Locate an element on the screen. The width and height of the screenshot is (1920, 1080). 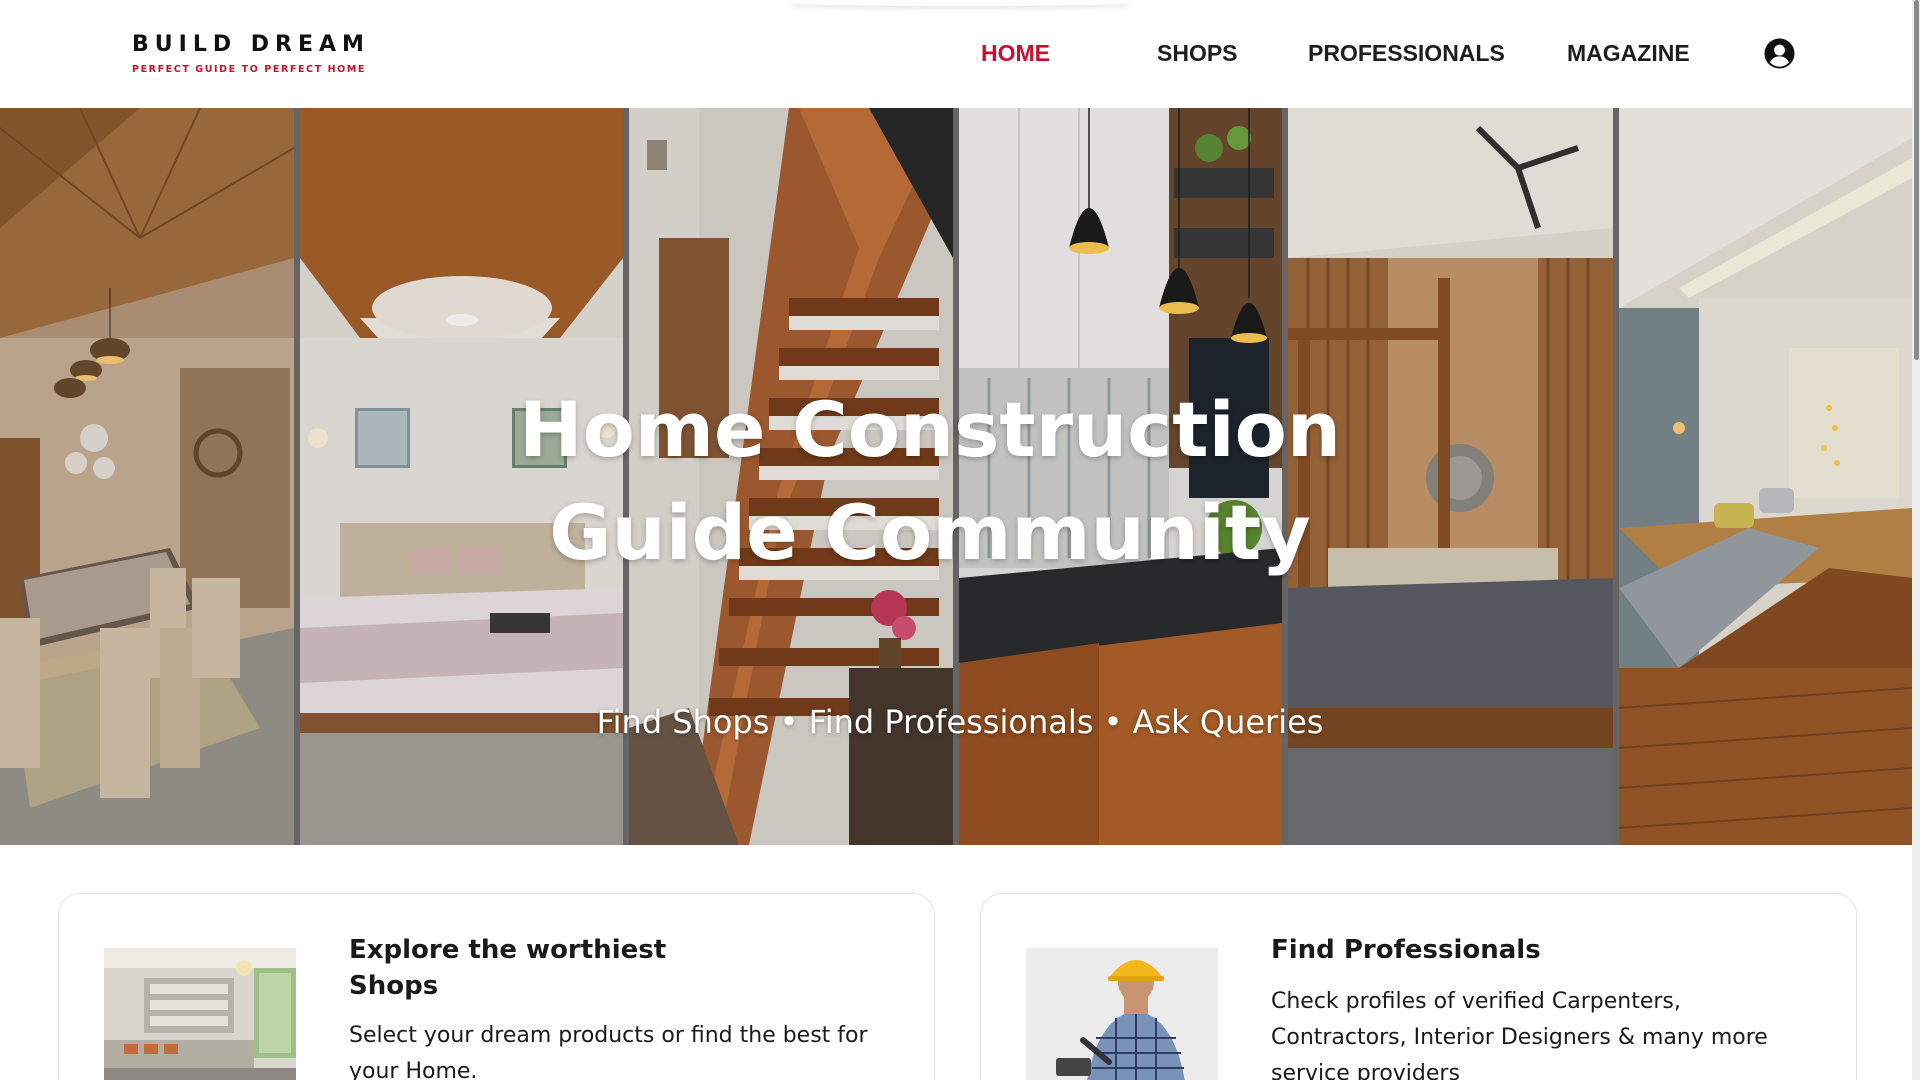
logo-tagline: PERFECT GUIDE TO PERFECT HOME is located at coordinates (249, 69).